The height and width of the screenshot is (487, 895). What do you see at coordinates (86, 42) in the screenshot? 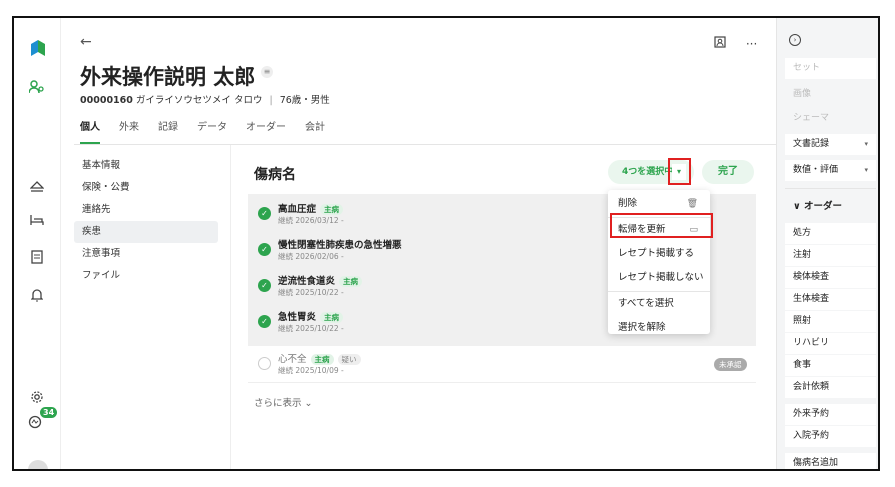
I see `back-arrow-icon: ←` at bounding box center [86, 42].